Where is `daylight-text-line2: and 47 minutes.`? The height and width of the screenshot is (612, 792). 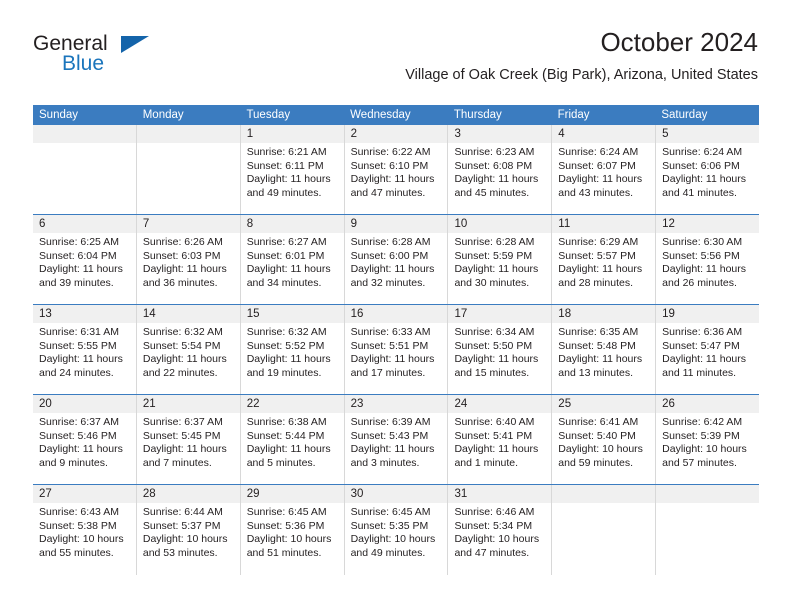
daylight-text-line2: and 47 minutes. is located at coordinates (388, 192).